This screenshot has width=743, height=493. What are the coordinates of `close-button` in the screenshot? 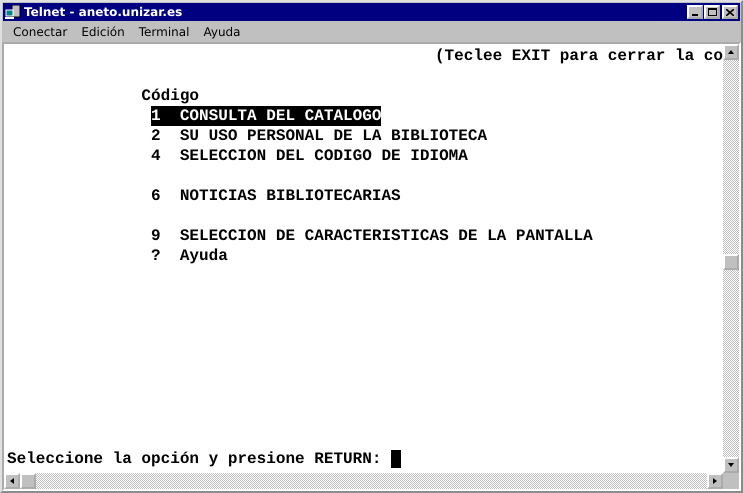 It's located at (730, 12).